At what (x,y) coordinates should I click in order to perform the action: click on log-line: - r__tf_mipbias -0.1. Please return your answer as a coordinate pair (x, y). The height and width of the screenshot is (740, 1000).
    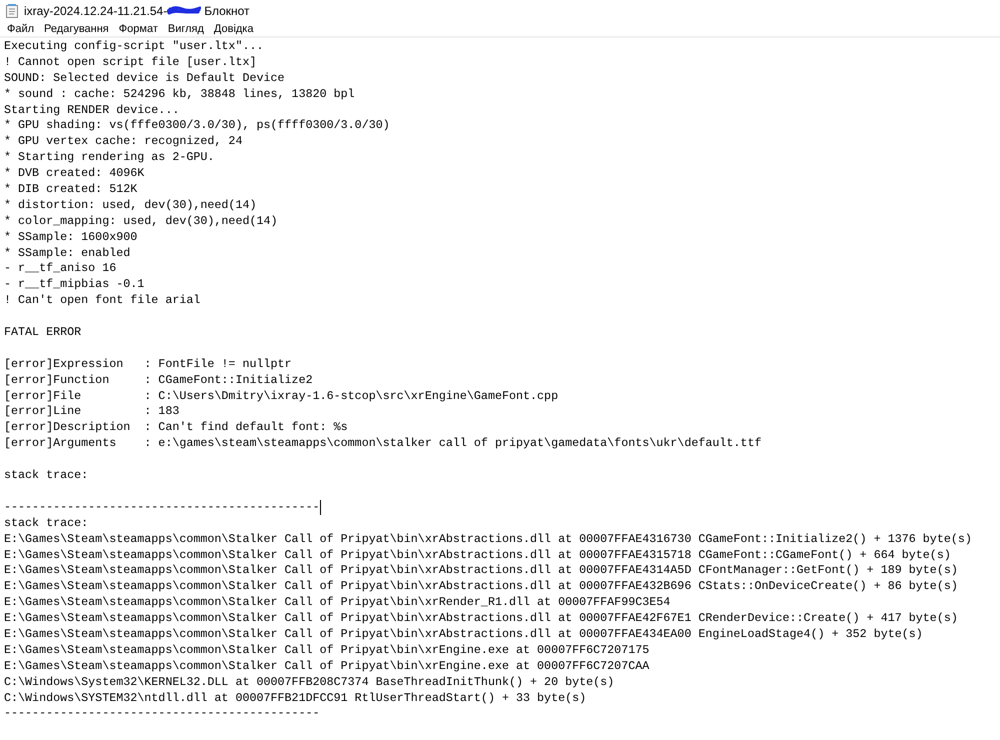
    Looking at the image, I should click on (74, 285).